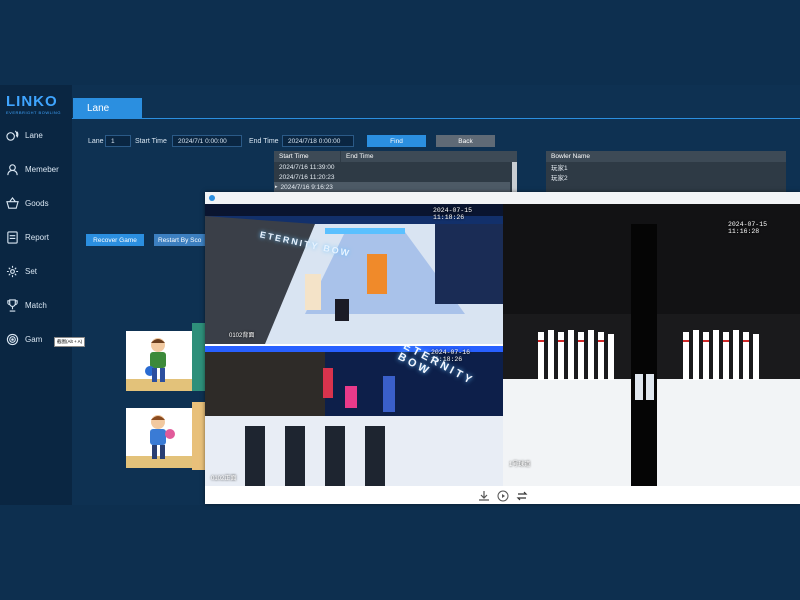 Image resolution: width=800 pixels, height=600 pixels. I want to click on sidebar-item-match: Match, so click(38, 305).